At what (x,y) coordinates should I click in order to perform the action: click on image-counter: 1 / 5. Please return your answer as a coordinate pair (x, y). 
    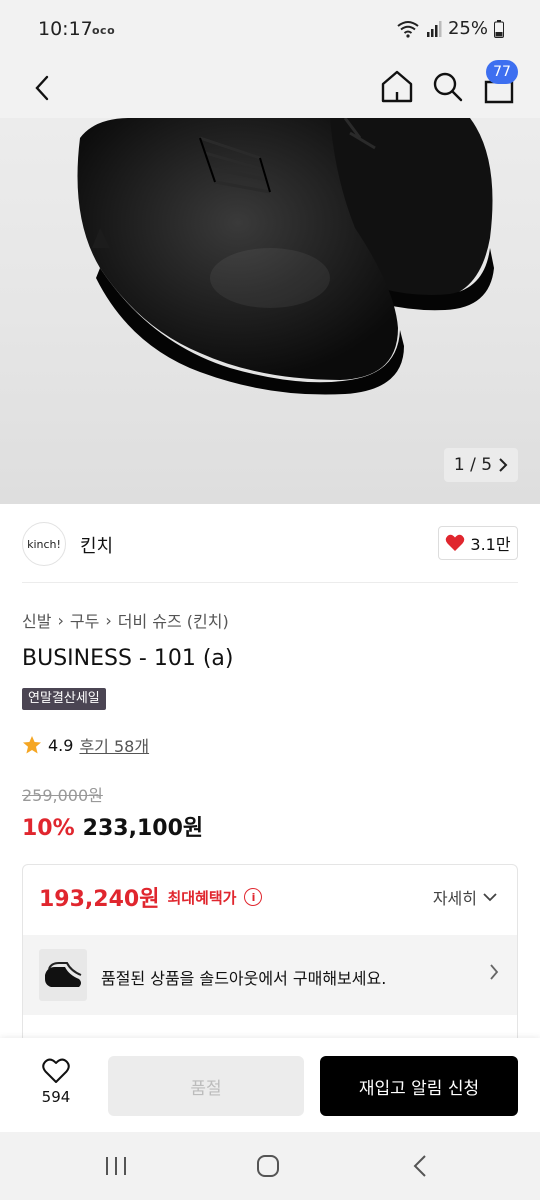
    Looking at the image, I should click on (481, 465).